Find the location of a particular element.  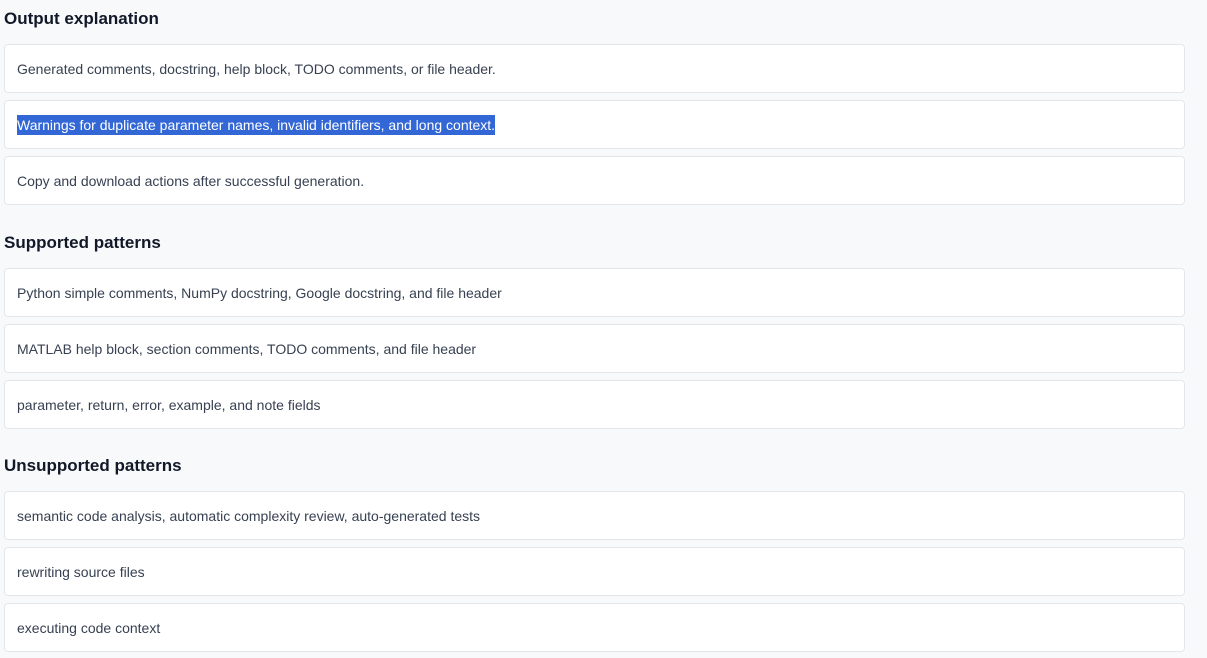

list-item: executing code context is located at coordinates (594, 627).